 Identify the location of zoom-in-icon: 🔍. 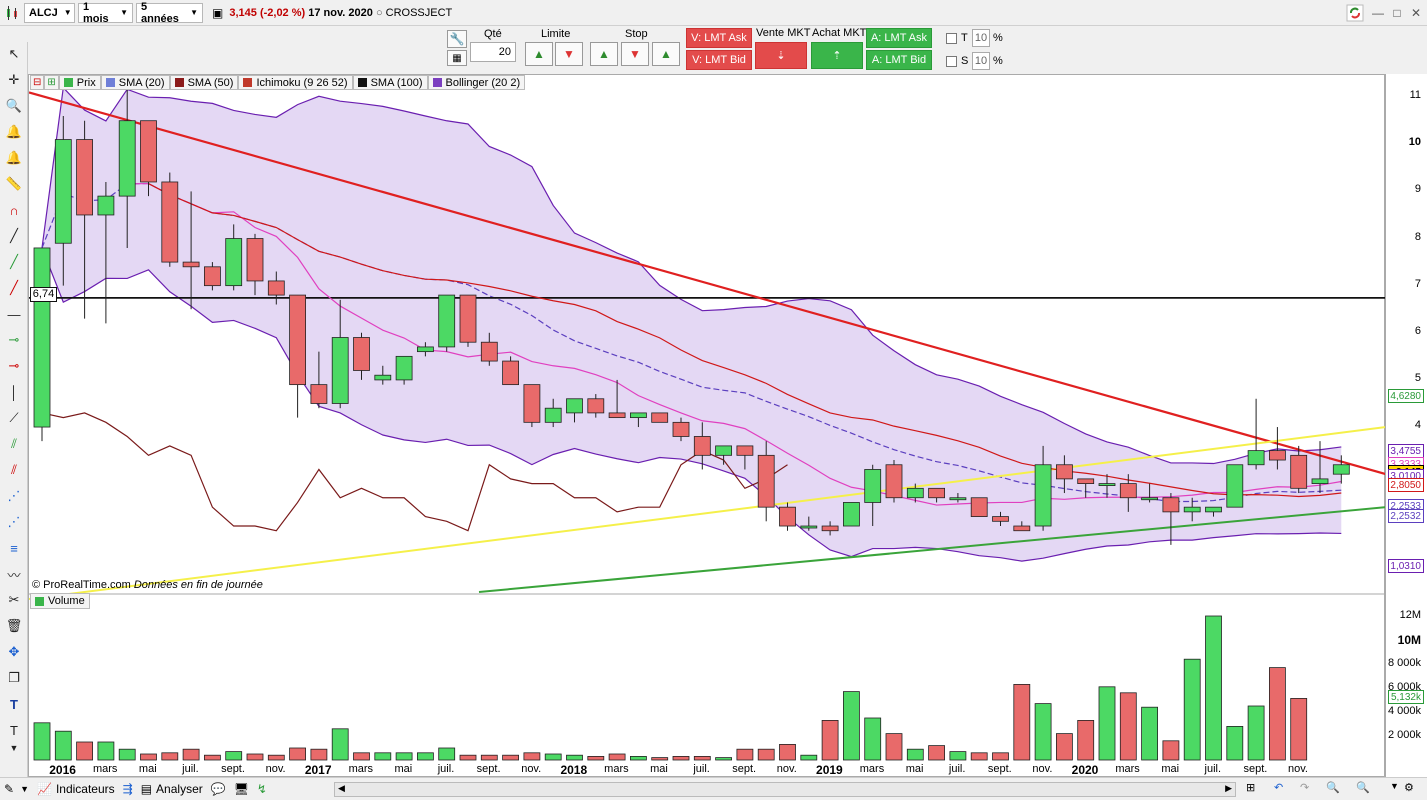
(1333, 787).